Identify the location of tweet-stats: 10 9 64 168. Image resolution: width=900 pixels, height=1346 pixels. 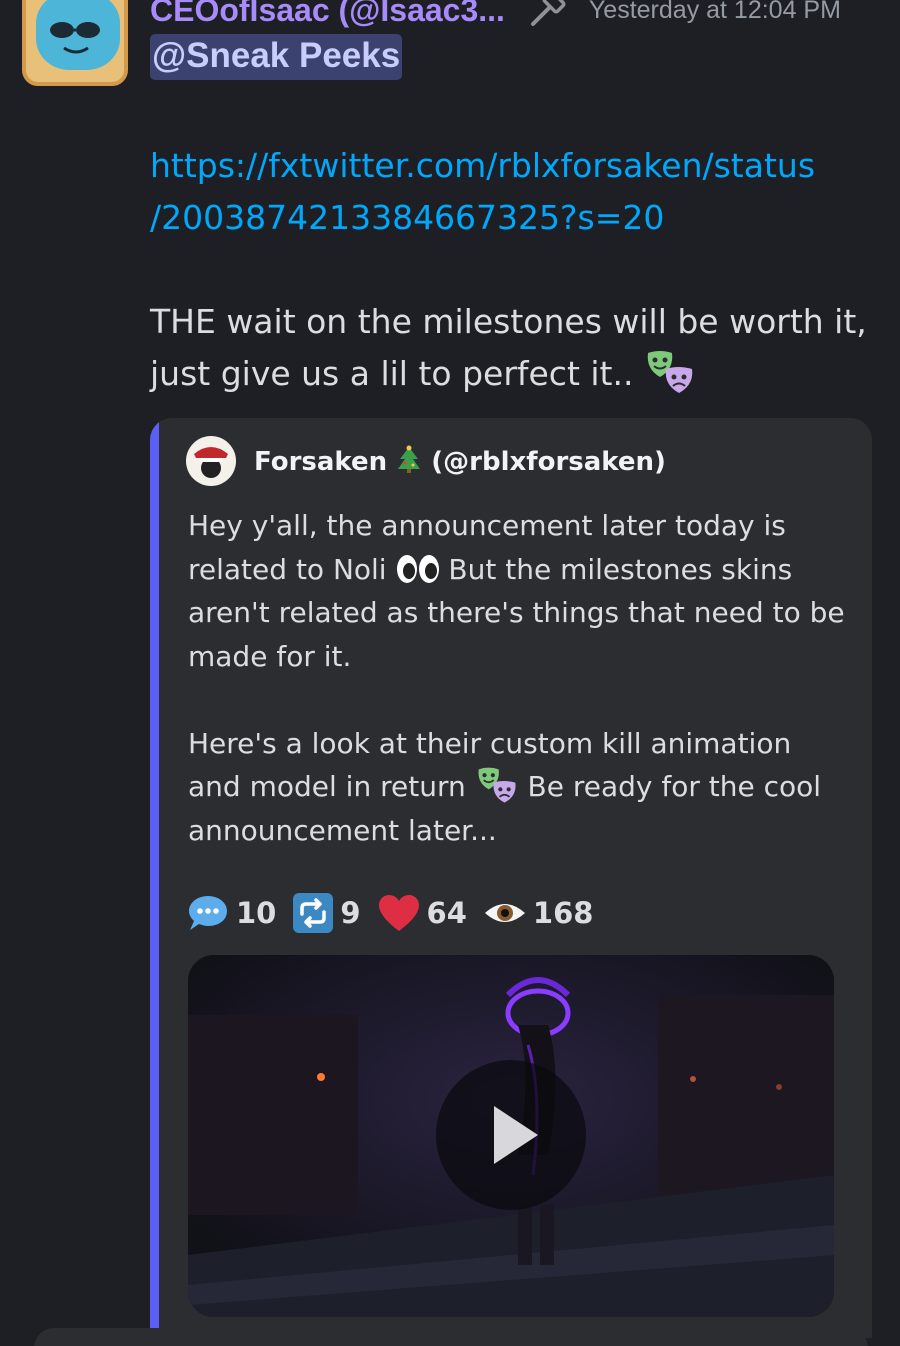
(397, 913).